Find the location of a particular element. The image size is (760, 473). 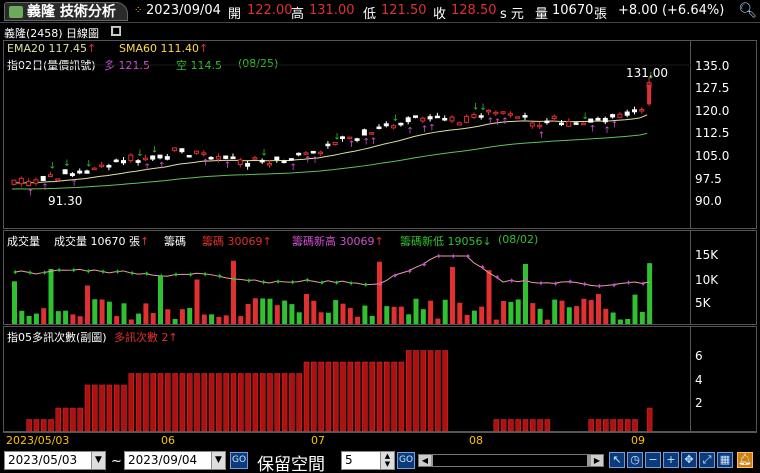

volume-label: 量 is located at coordinates (542, 14).